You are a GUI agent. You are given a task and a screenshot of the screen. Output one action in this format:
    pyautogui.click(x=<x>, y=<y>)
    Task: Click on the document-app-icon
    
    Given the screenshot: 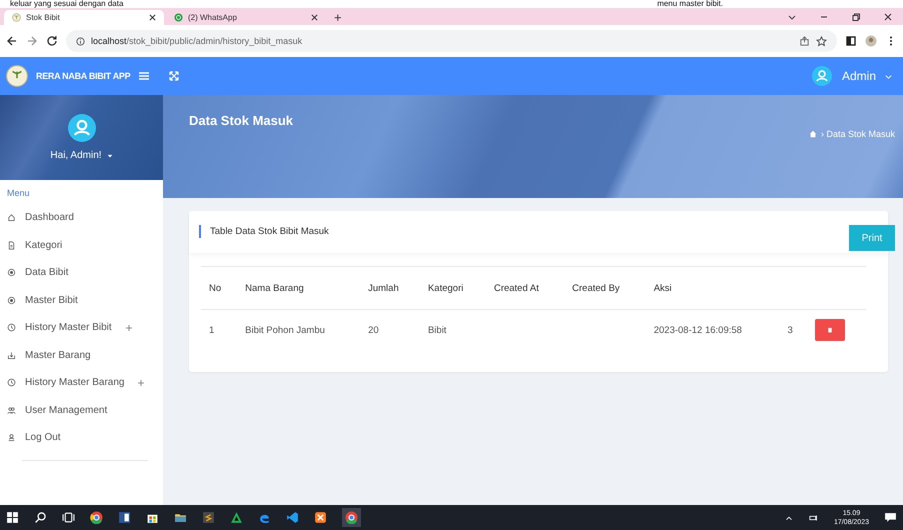 What is the action you would take?
    pyautogui.click(x=124, y=517)
    